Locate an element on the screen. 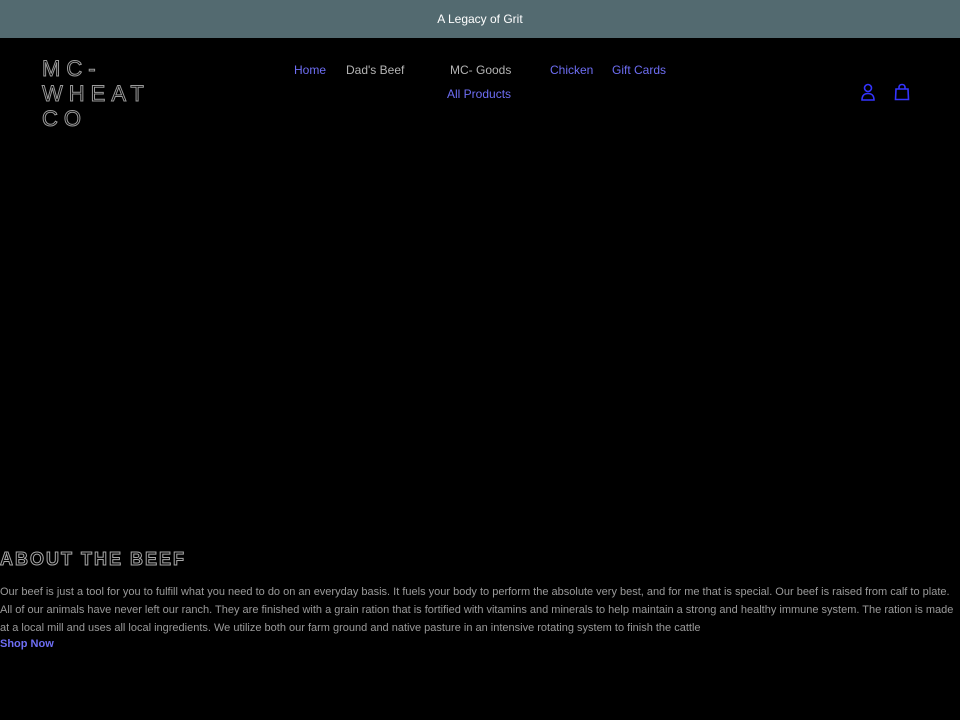 Image resolution: width=960 pixels, height=720 pixels. site-logo: MC-WHEAT CO is located at coordinates (117, 94).